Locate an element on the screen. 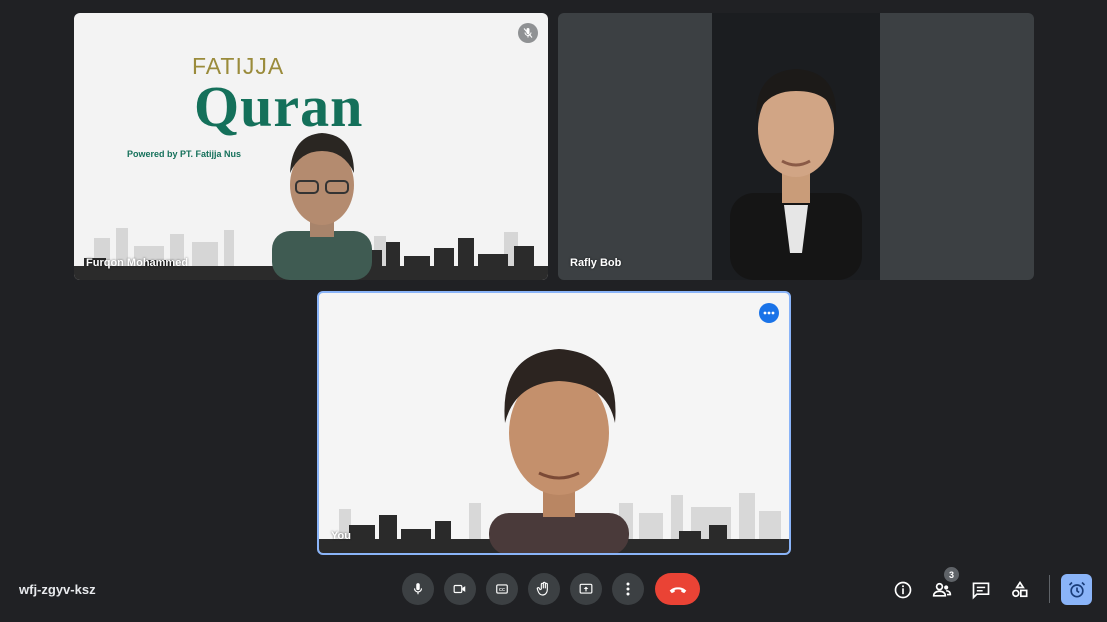  svg-text: CC is located at coordinates (502, 589).